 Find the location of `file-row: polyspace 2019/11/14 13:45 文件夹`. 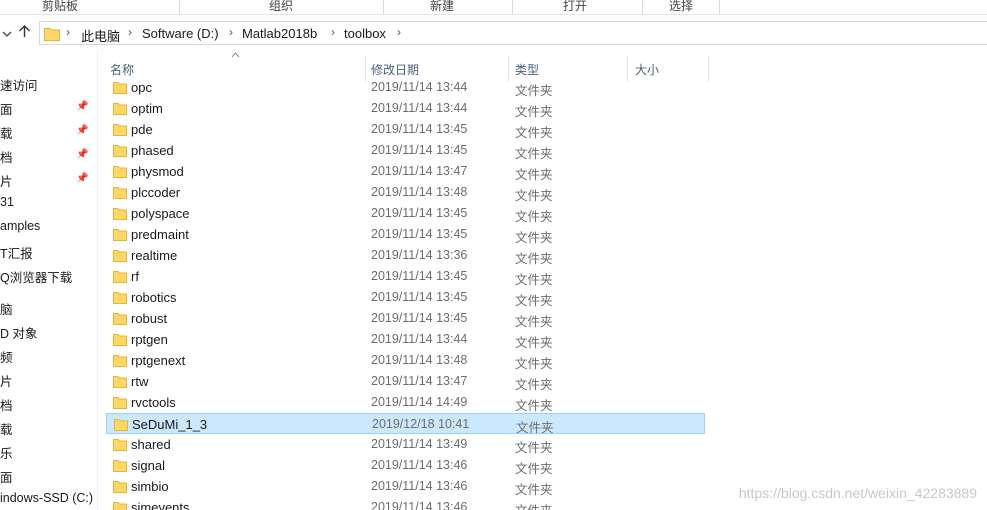

file-row: polyspace 2019/11/14 13:45 文件夹 is located at coordinates (405, 213).